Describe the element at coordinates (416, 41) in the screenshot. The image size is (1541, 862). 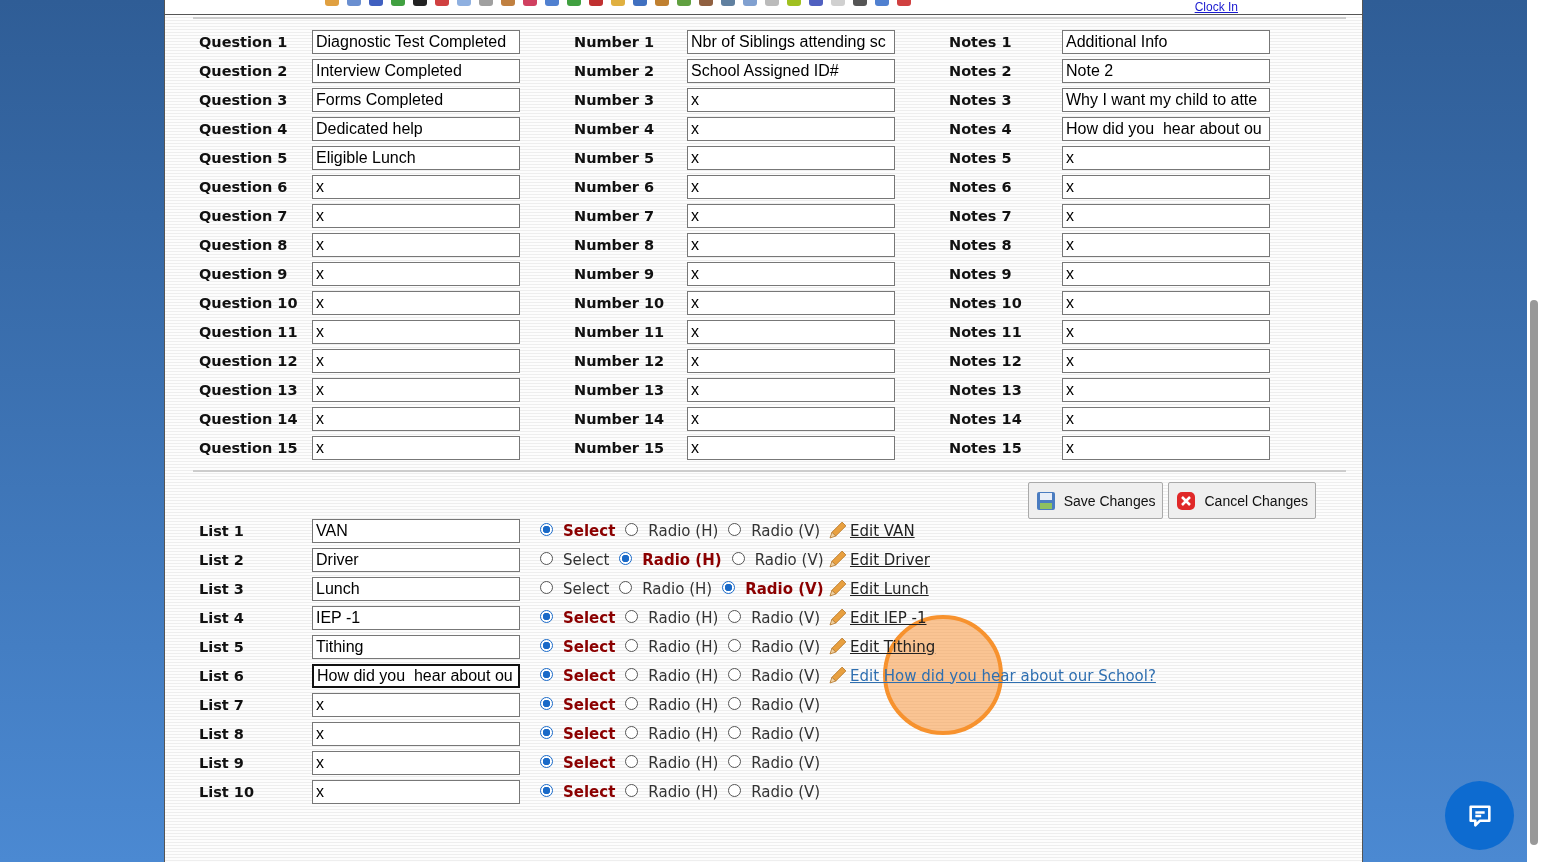
I see `text-field: Diagnostic Test Completed` at that location.